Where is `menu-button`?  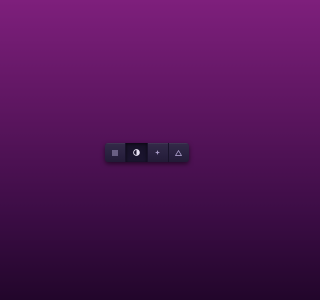
menu-button is located at coordinates (116, 152).